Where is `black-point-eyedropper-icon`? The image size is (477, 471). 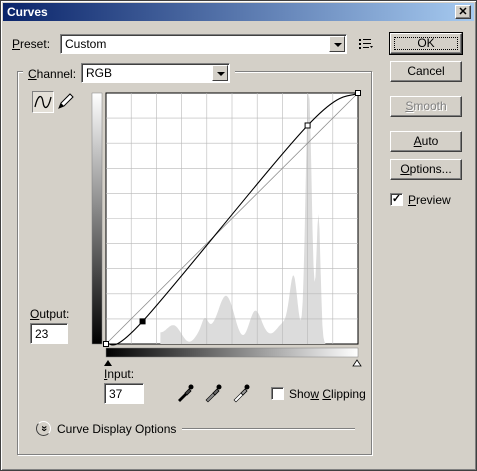 black-point-eyedropper-icon is located at coordinates (185, 393).